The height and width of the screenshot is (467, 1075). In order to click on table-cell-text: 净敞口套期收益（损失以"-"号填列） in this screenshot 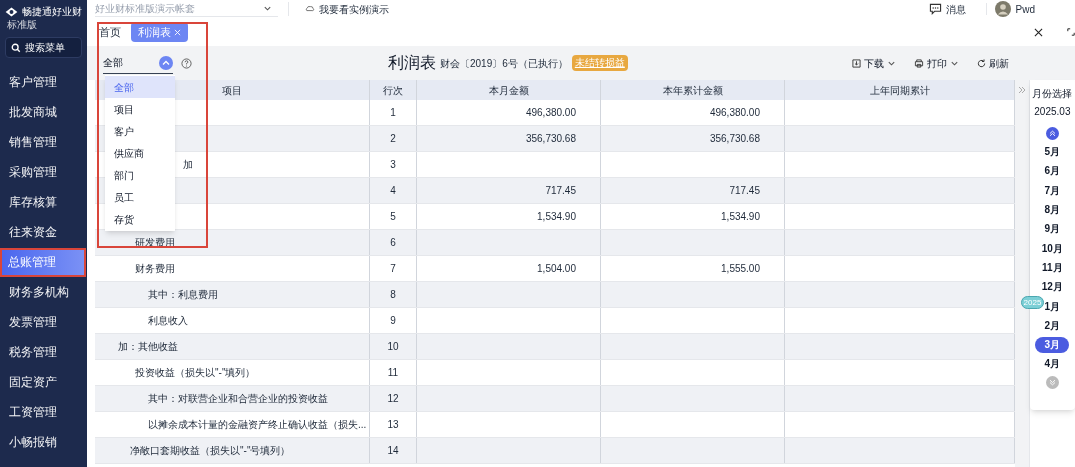, I will do `click(210, 451)`.